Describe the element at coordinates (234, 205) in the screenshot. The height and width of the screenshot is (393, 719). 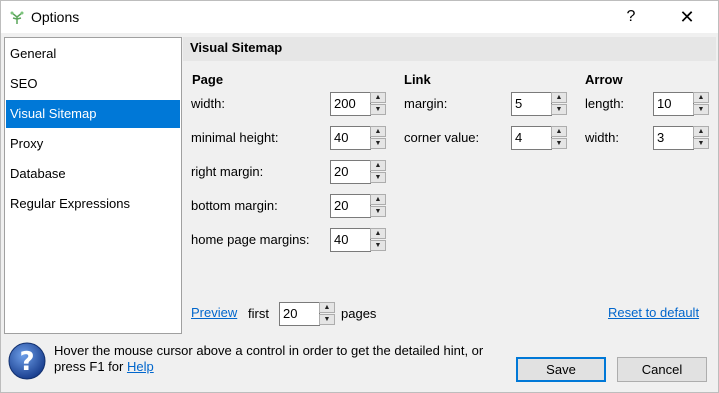
I see `bottom-margin-label: bottom margin:` at that location.